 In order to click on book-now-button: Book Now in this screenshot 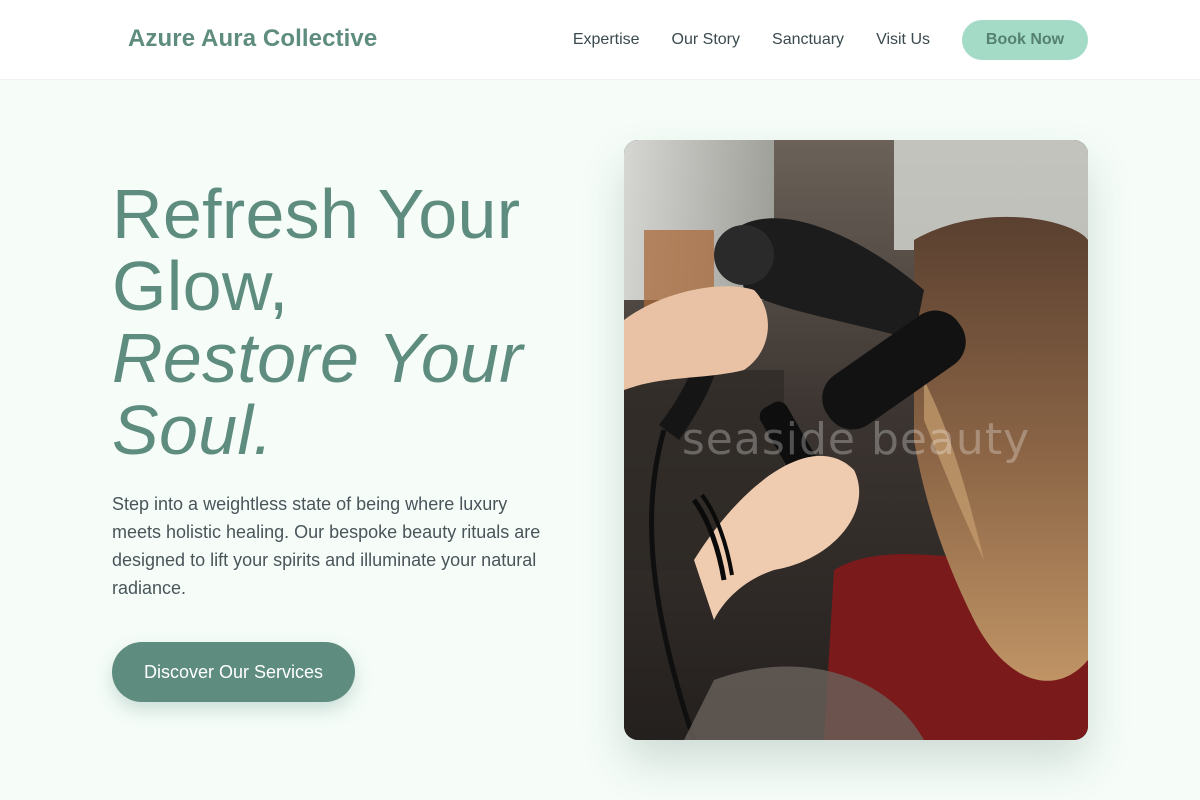, I will do `click(1025, 40)`.